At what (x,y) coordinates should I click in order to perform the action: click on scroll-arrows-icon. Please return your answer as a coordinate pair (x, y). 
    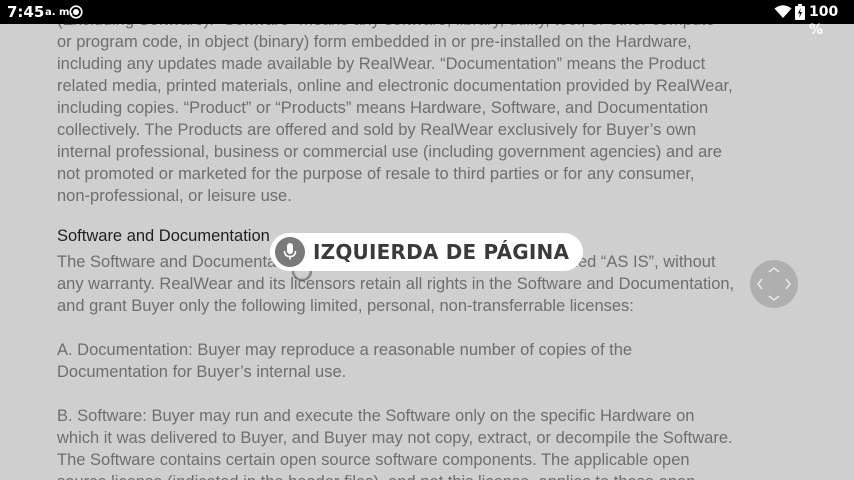
    Looking at the image, I should click on (774, 284).